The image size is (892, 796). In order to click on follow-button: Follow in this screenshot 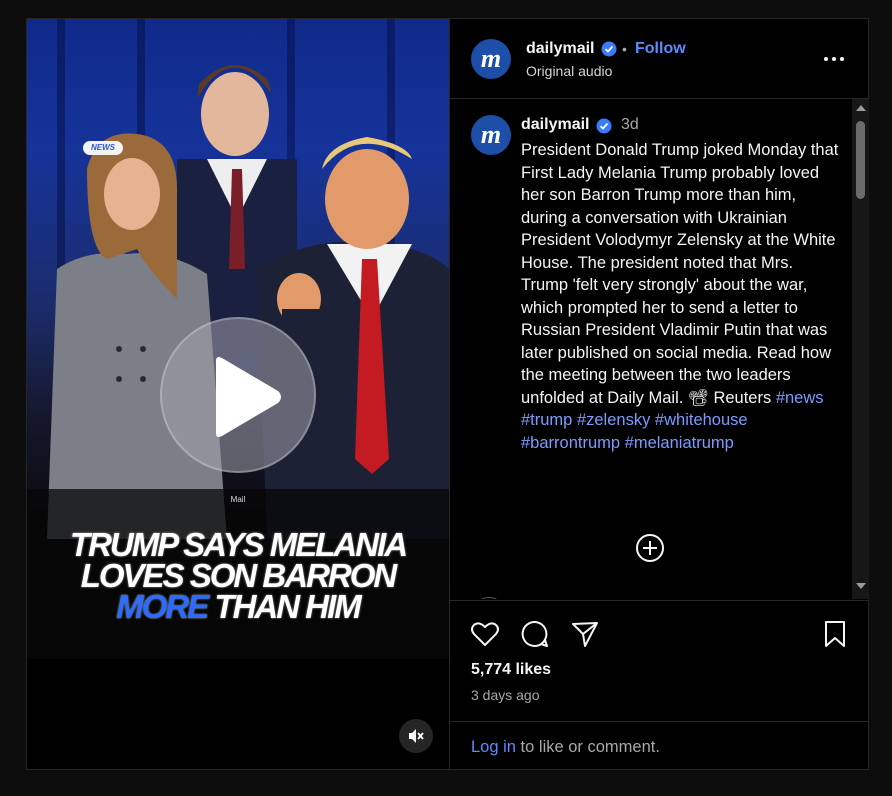, I will do `click(660, 49)`.